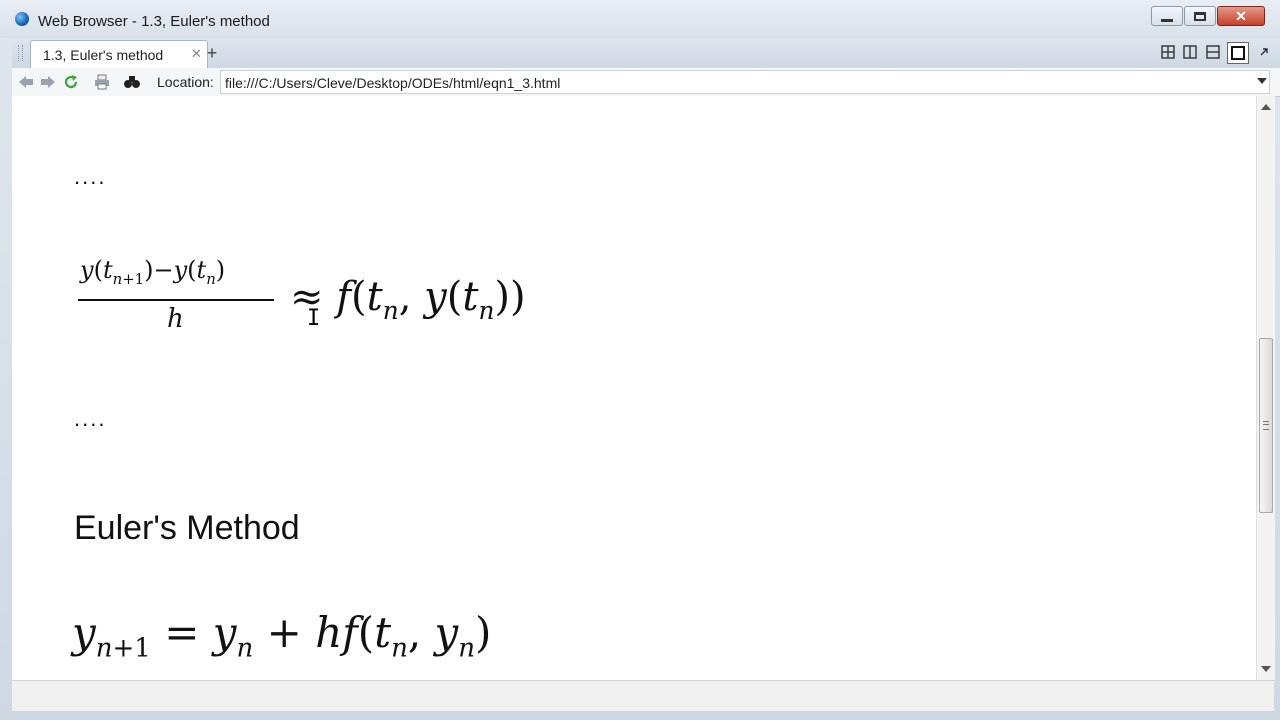 This screenshot has height=720, width=1280. I want to click on tab-strip: 1.3, Euler's method ✕ +, so click(646, 53).